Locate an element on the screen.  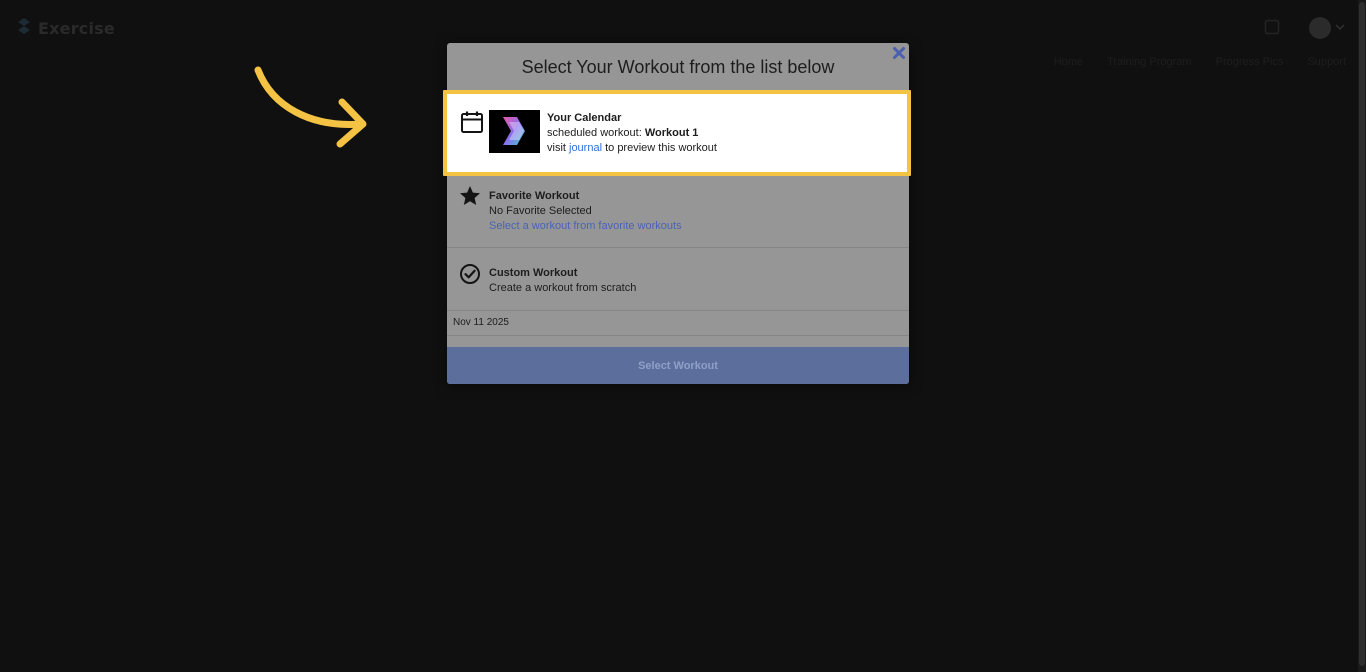
custom-workout-description: Create a workout from scratch is located at coordinates (563, 288).